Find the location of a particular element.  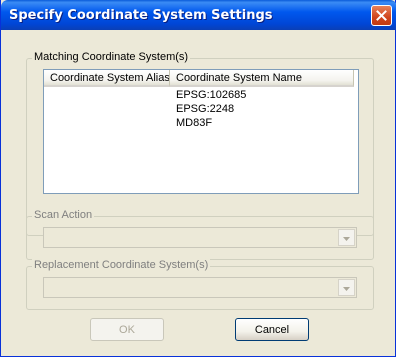

name-cell: MD83F is located at coordinates (194, 123).